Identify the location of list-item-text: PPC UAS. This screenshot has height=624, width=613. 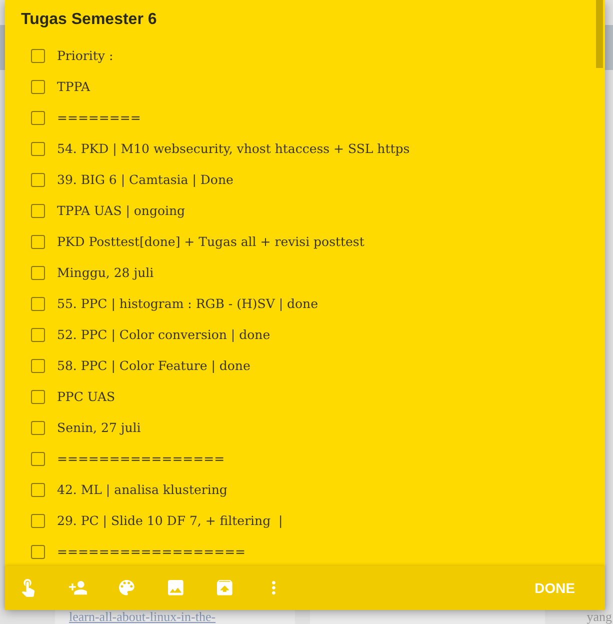
(86, 397).